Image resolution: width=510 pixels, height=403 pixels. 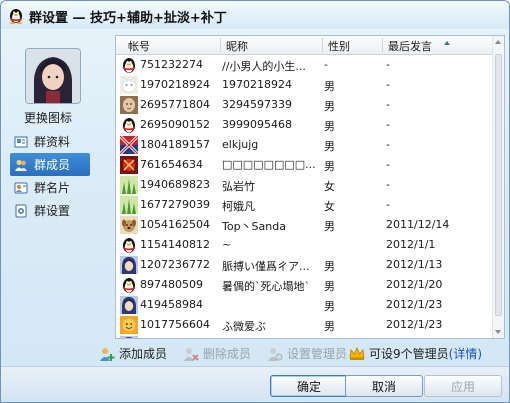 I want to click on add-member-label: 添加成员, so click(x=143, y=354).